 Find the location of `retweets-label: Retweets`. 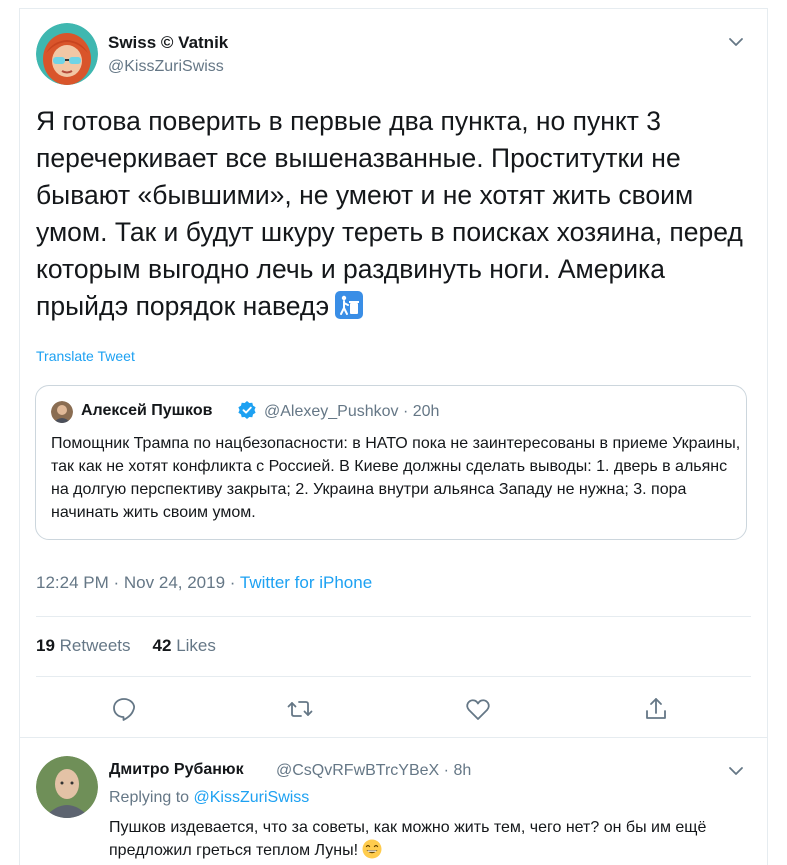

retweets-label: Retweets is located at coordinates (95, 645).